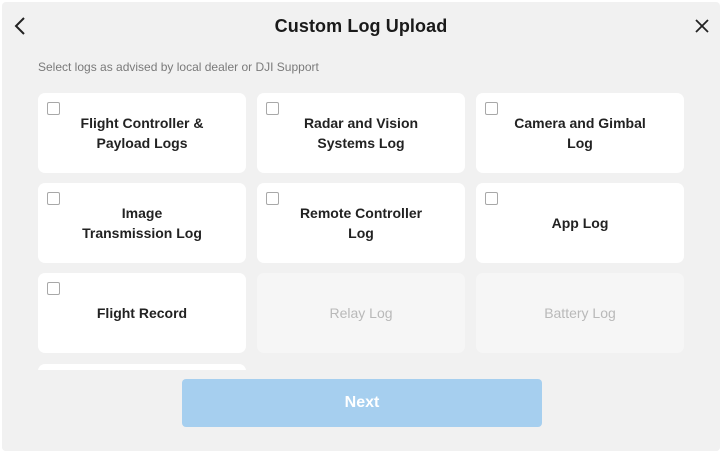 The image size is (722, 455). I want to click on log-card-label: Relay Log, so click(361, 313).